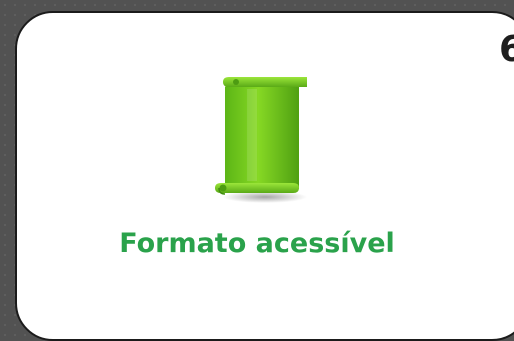  Describe the element at coordinates (266, 138) in the screenshot. I see `scroll-icon` at that location.